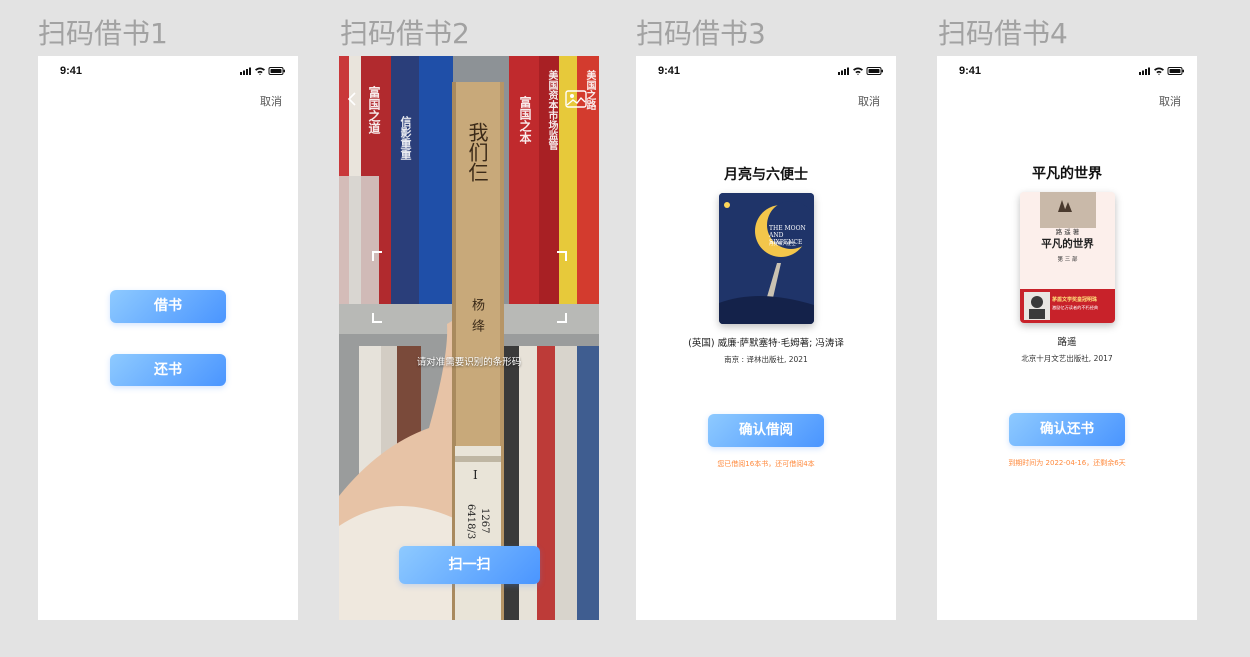 The image size is (1250, 657). Describe the element at coordinates (551, 110) in the screenshot. I see `bg-book-title: 美国资本市场监管` at that location.